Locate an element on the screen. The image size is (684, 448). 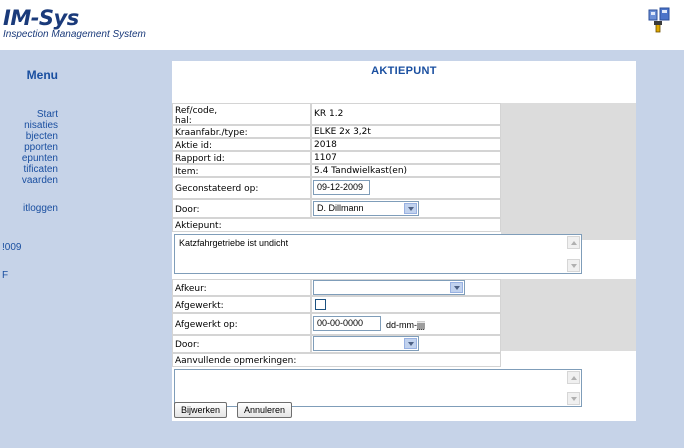
logo-subtitle: Inspection Management System is located at coordinates (74, 34).